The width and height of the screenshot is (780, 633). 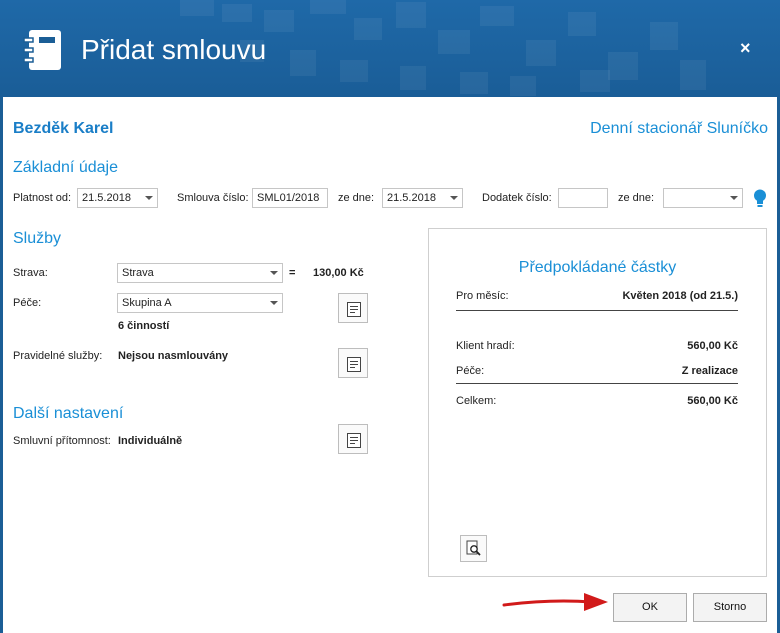 I want to click on preview-icon, so click(x=473, y=548).